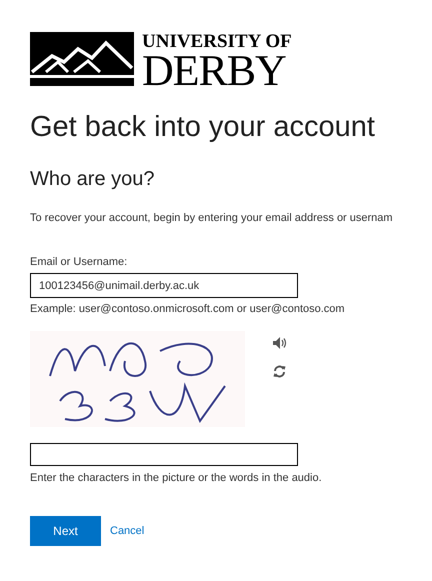 The image size is (432, 581). I want to click on mountains-logo-icon, so click(82, 59).